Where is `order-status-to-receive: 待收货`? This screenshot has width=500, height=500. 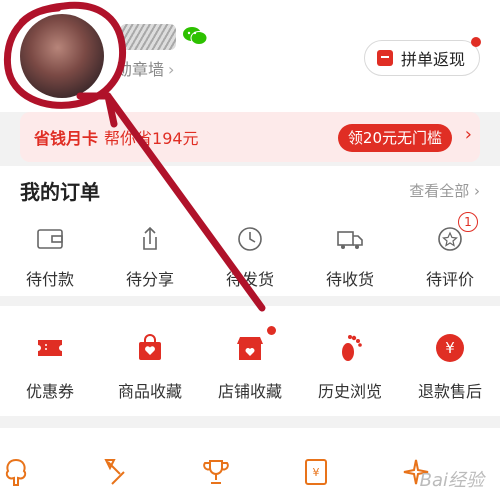 order-status-to-receive: 待收货 is located at coordinates (350, 259).